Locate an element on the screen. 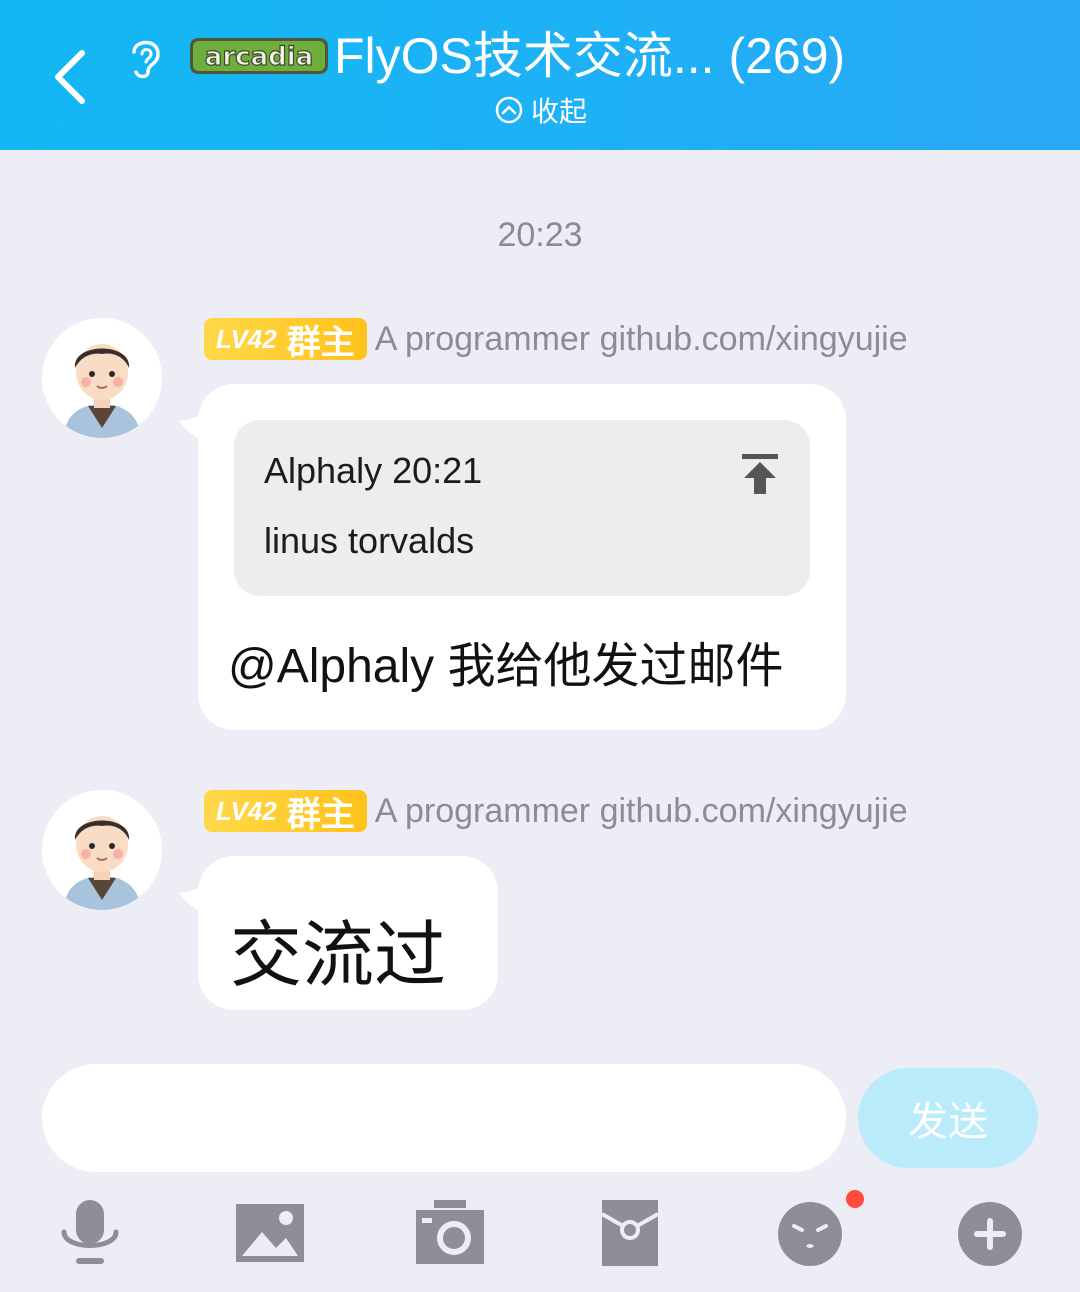 The height and width of the screenshot is (1292, 1080). back-button is located at coordinates (70, 77).